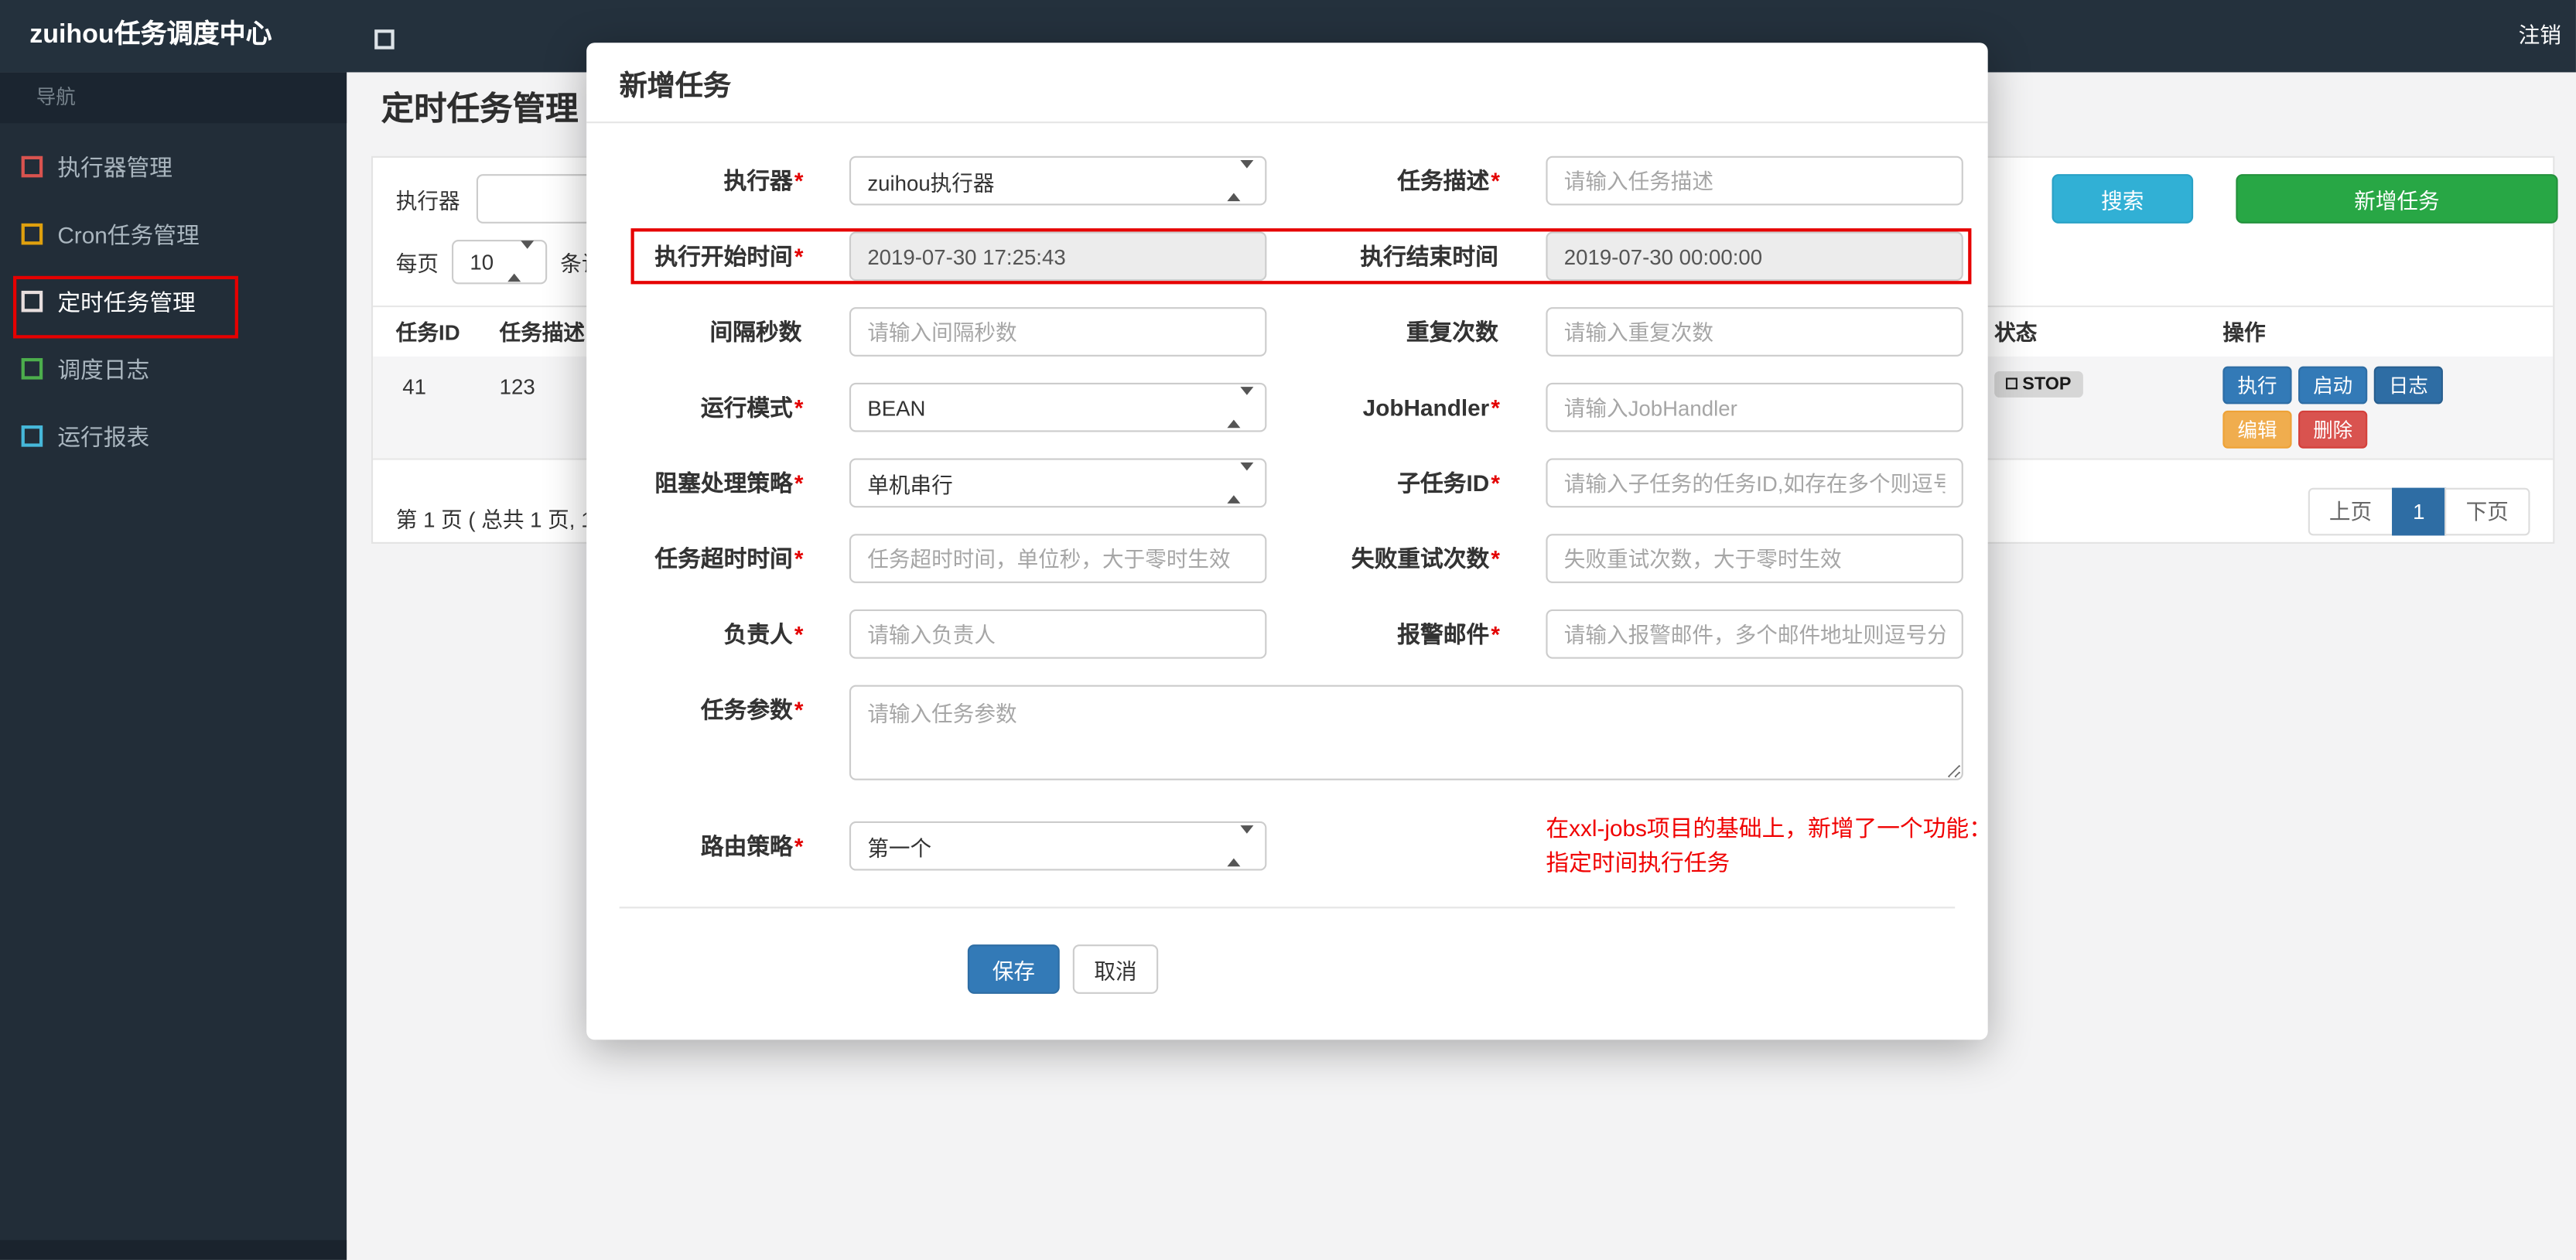 The width and height of the screenshot is (2576, 1260). I want to click on cell-job-desc: 123, so click(517, 387).